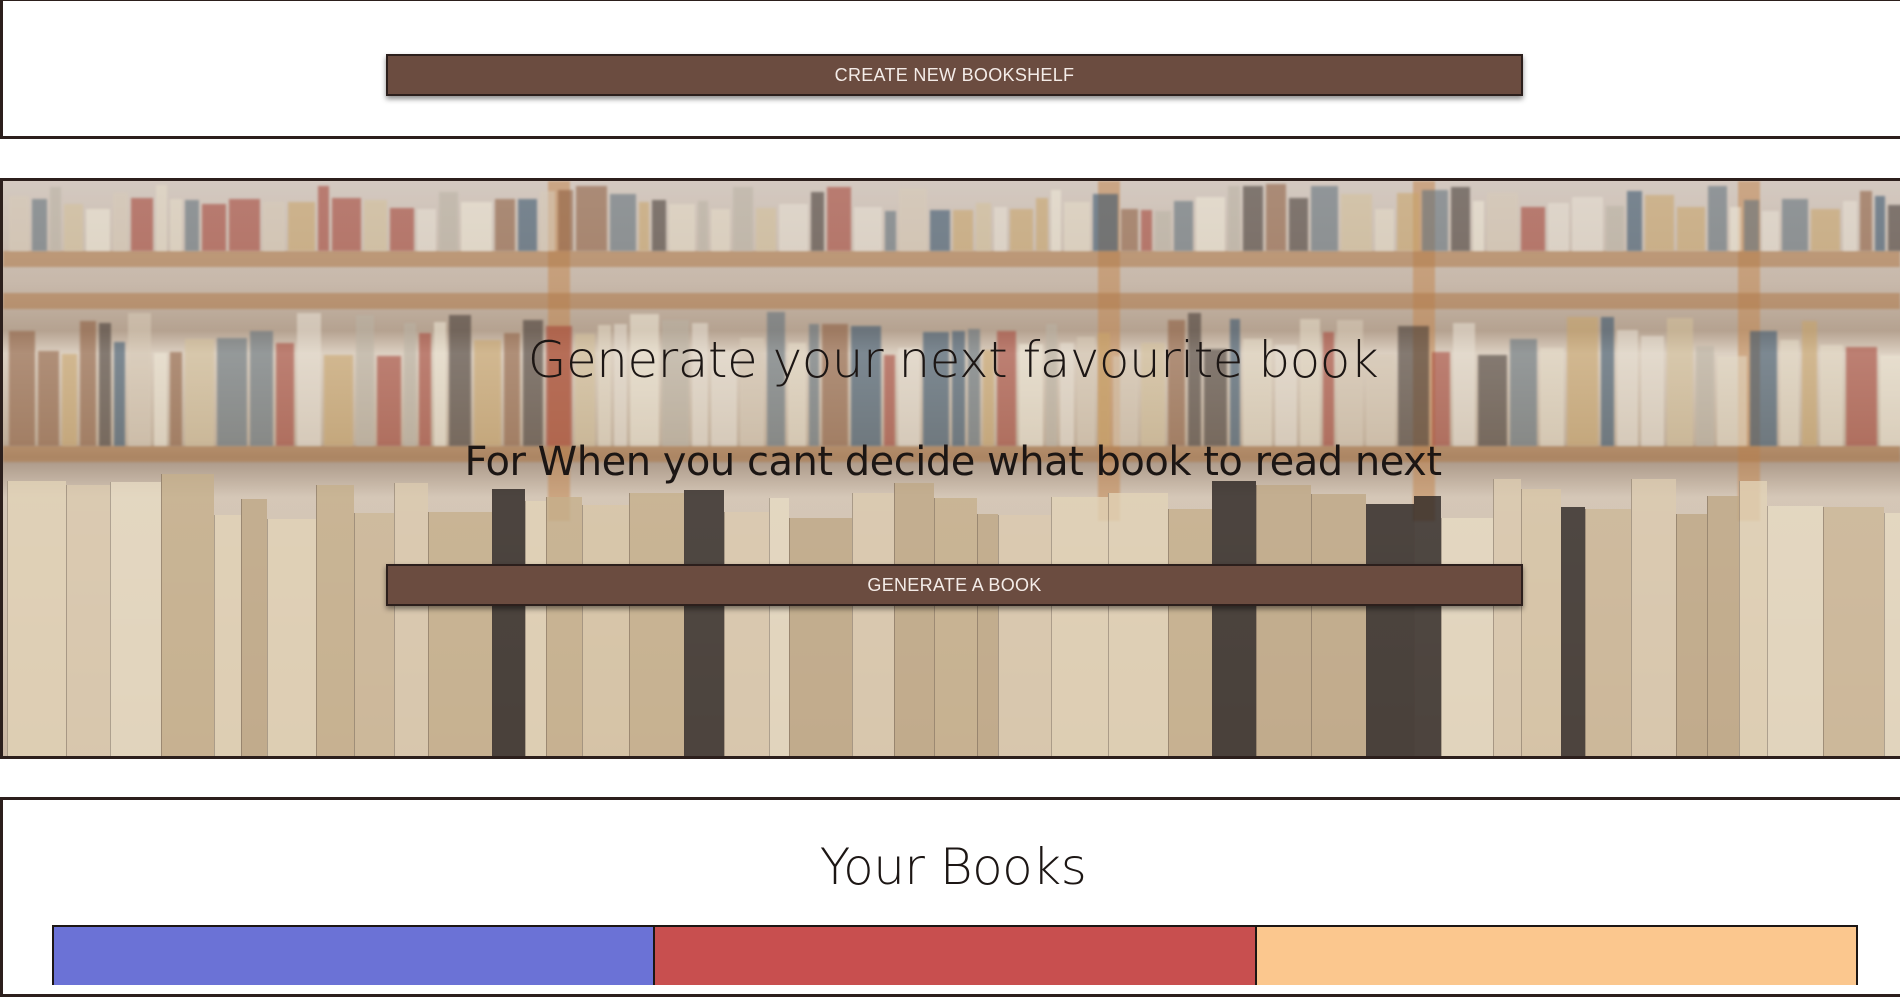 The width and height of the screenshot is (1900, 997). What do you see at coordinates (953, 867) in the screenshot?
I see `your-books-title: Your Books` at bounding box center [953, 867].